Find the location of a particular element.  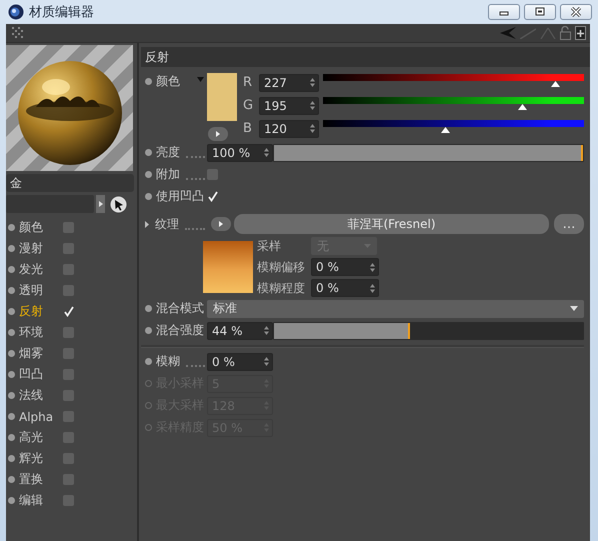

close-icon is located at coordinates (576, 12).